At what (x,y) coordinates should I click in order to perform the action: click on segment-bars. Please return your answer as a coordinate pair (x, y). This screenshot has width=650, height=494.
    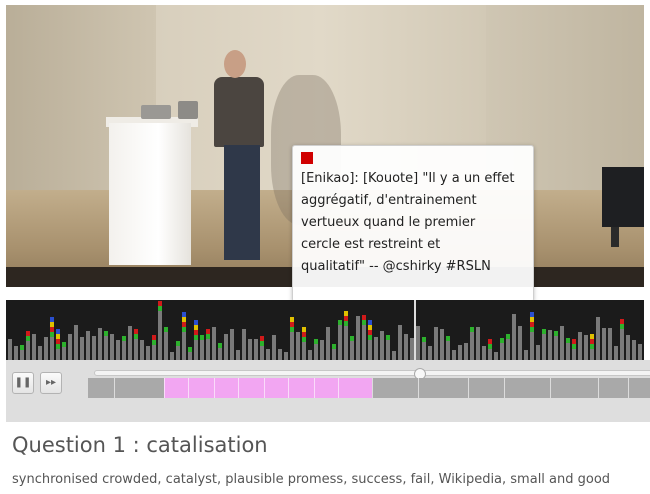
    Looking at the image, I should click on (371, 388).